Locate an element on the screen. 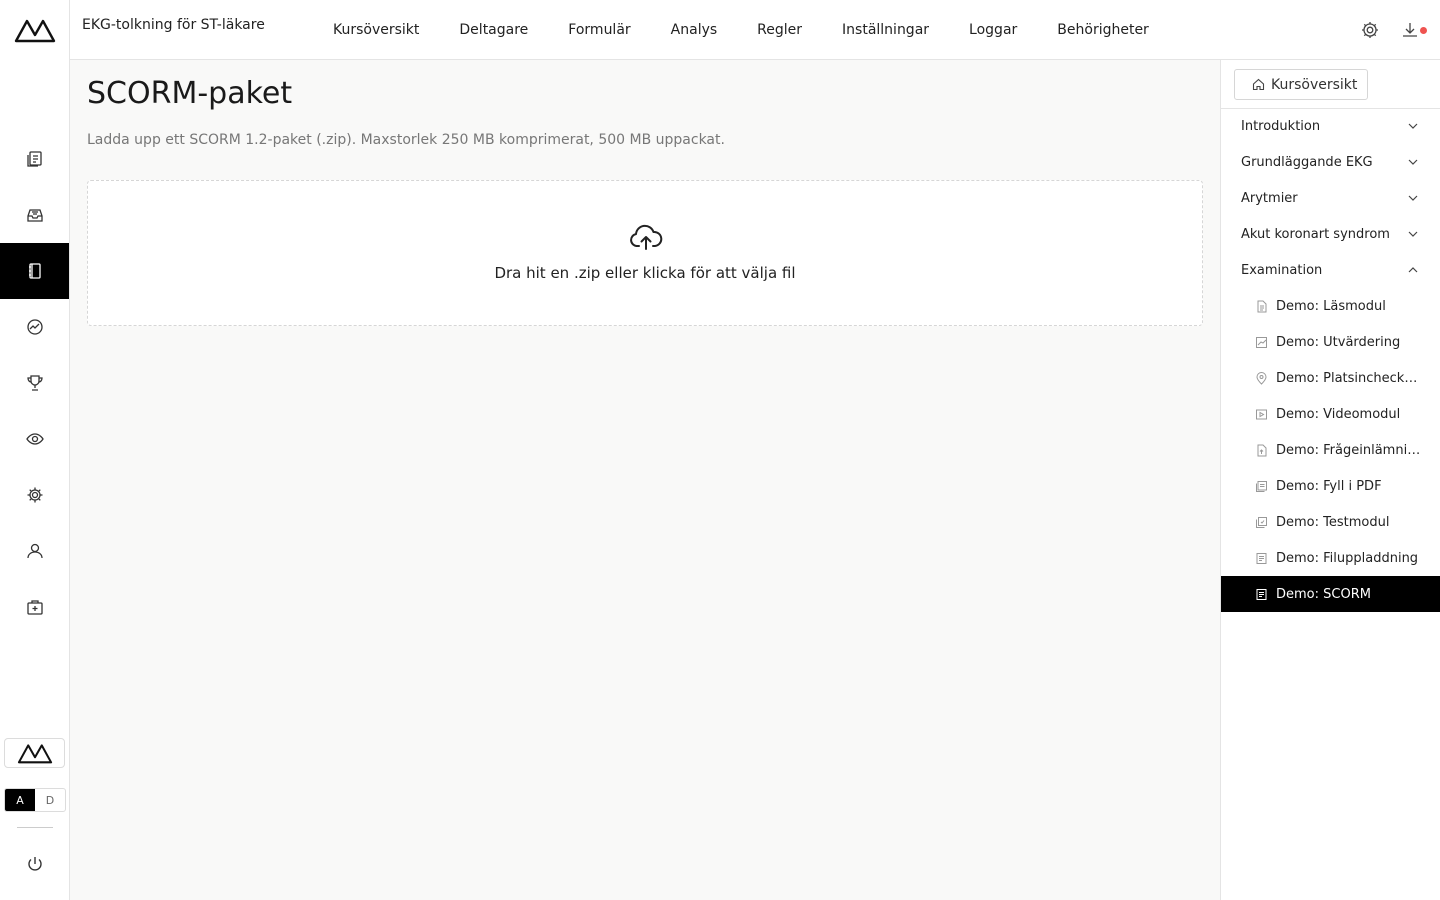 This screenshot has height=900, width=1440. lesson-item: Demo: Platsincheckning is located at coordinates (1330, 378).